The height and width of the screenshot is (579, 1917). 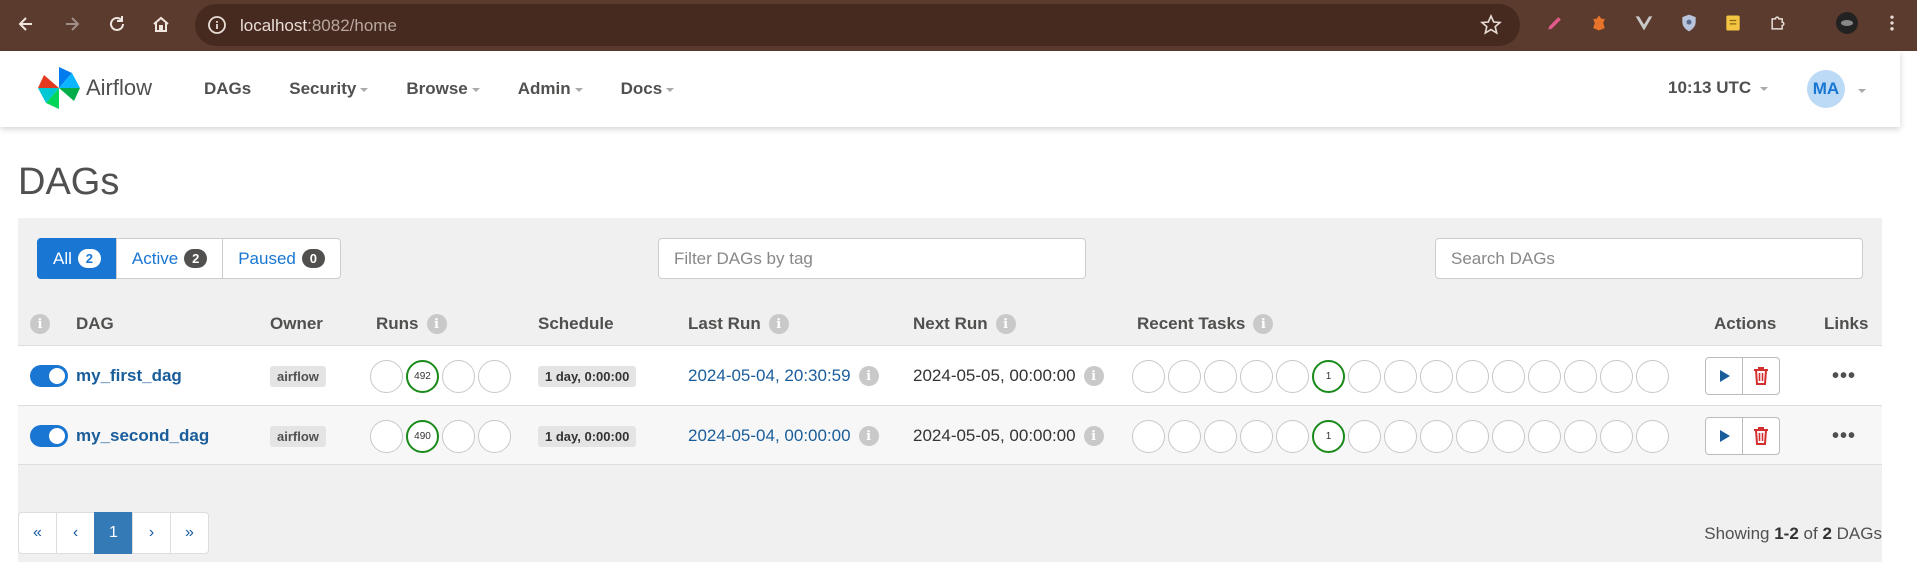 I want to click on utc-clock: 10:13 UTC, so click(x=1718, y=88).